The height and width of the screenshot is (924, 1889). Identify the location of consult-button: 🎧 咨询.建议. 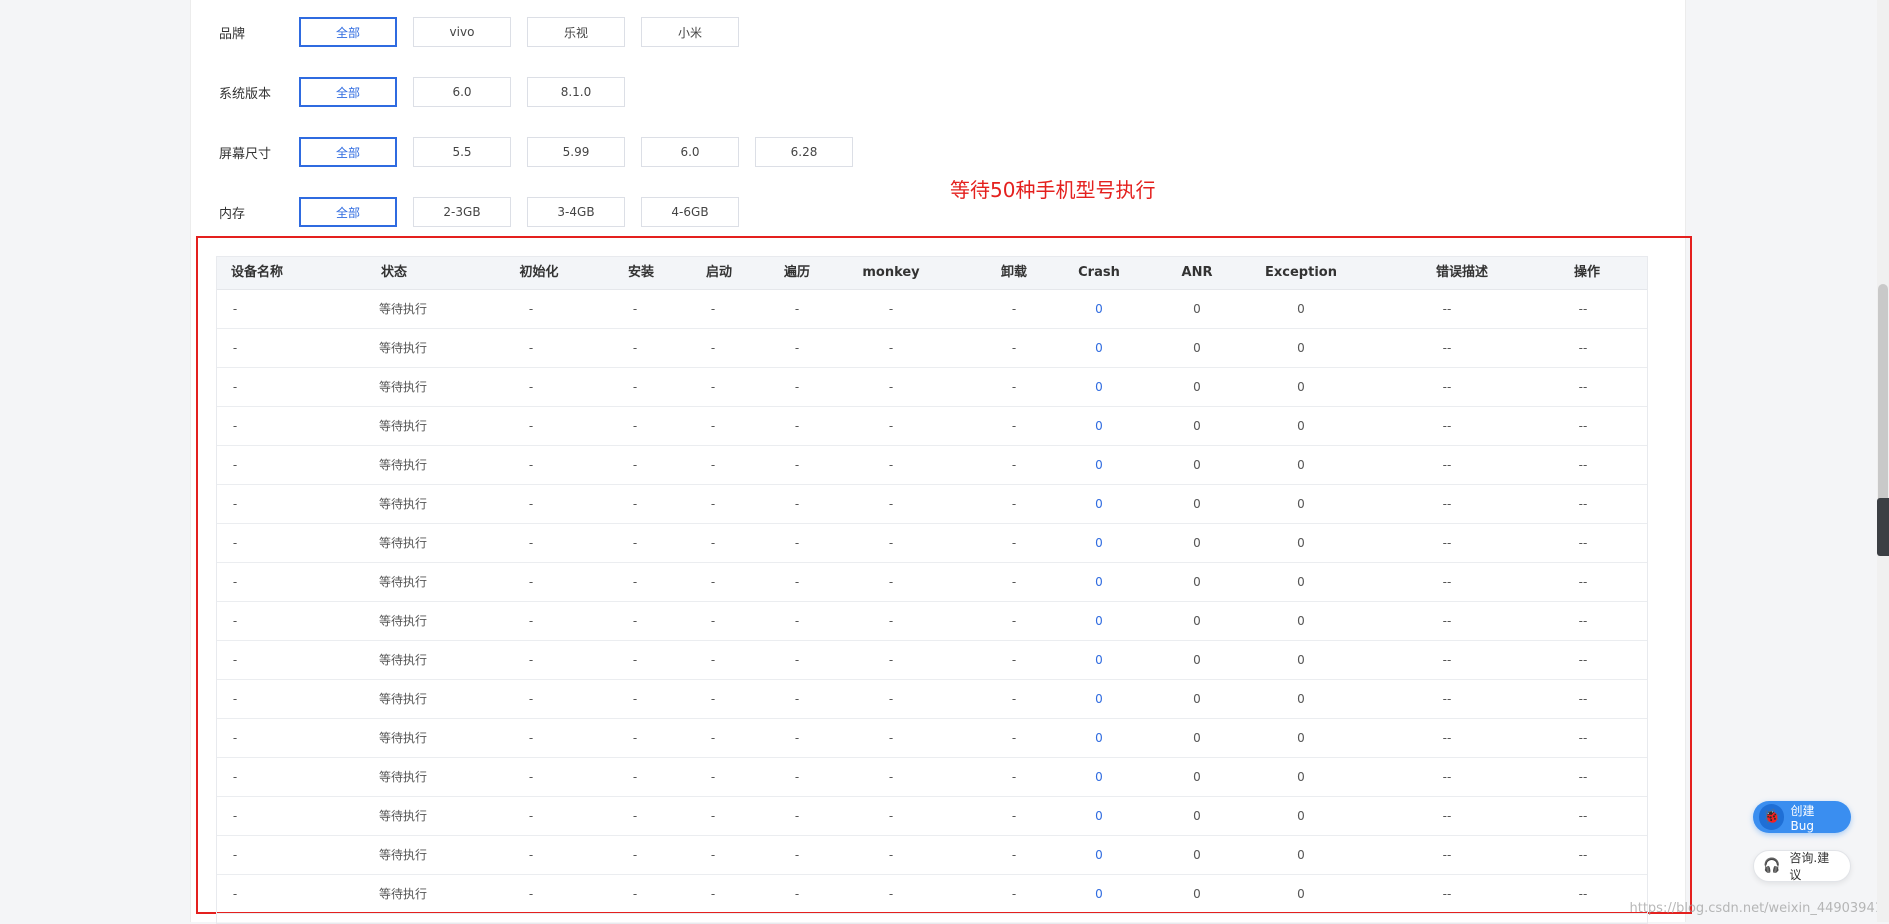
(1802, 866).